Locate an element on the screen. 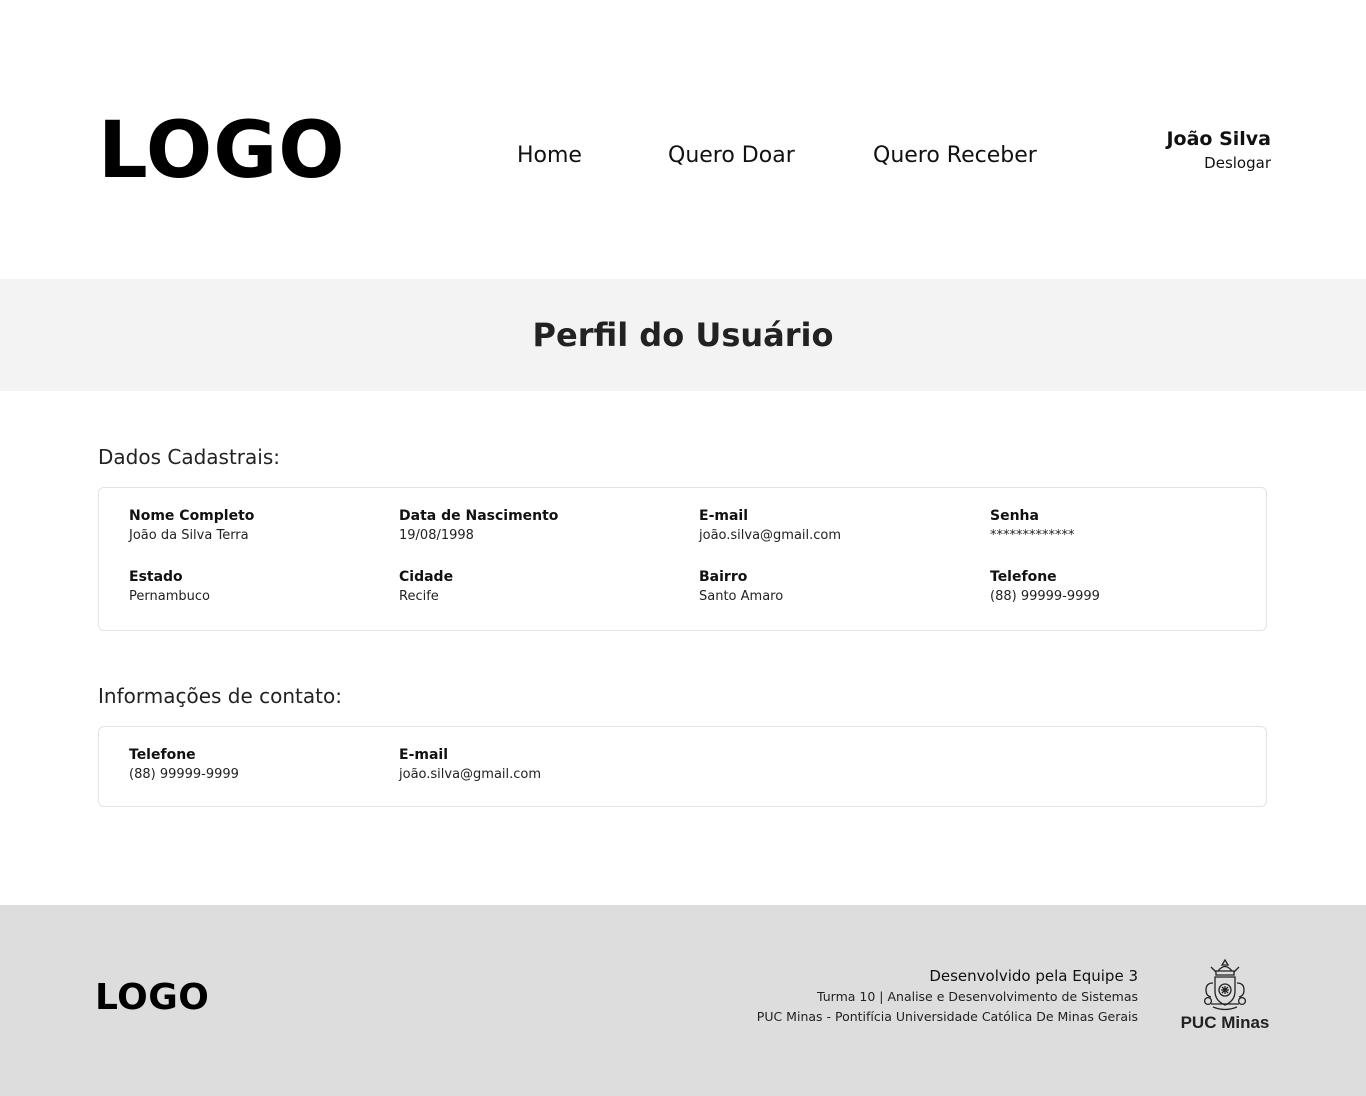  field-city: Cidade Recife is located at coordinates (426, 587).